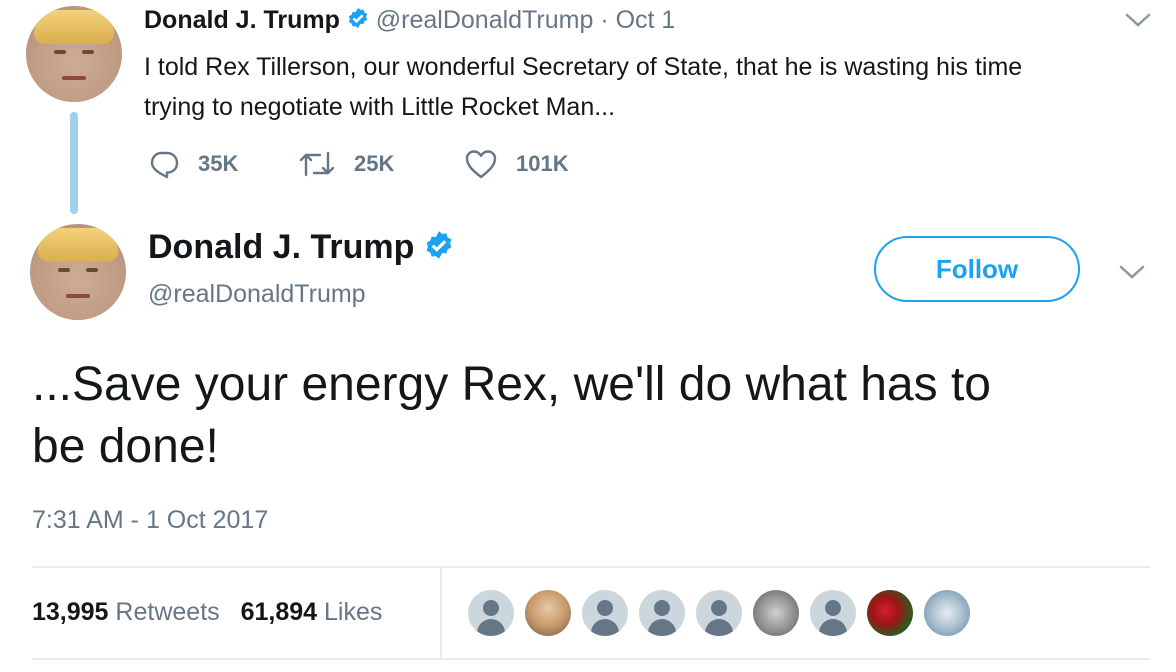 Image resolution: width=1176 pixels, height=672 pixels. What do you see at coordinates (164, 165) in the screenshot?
I see `reply-icon` at bounding box center [164, 165].